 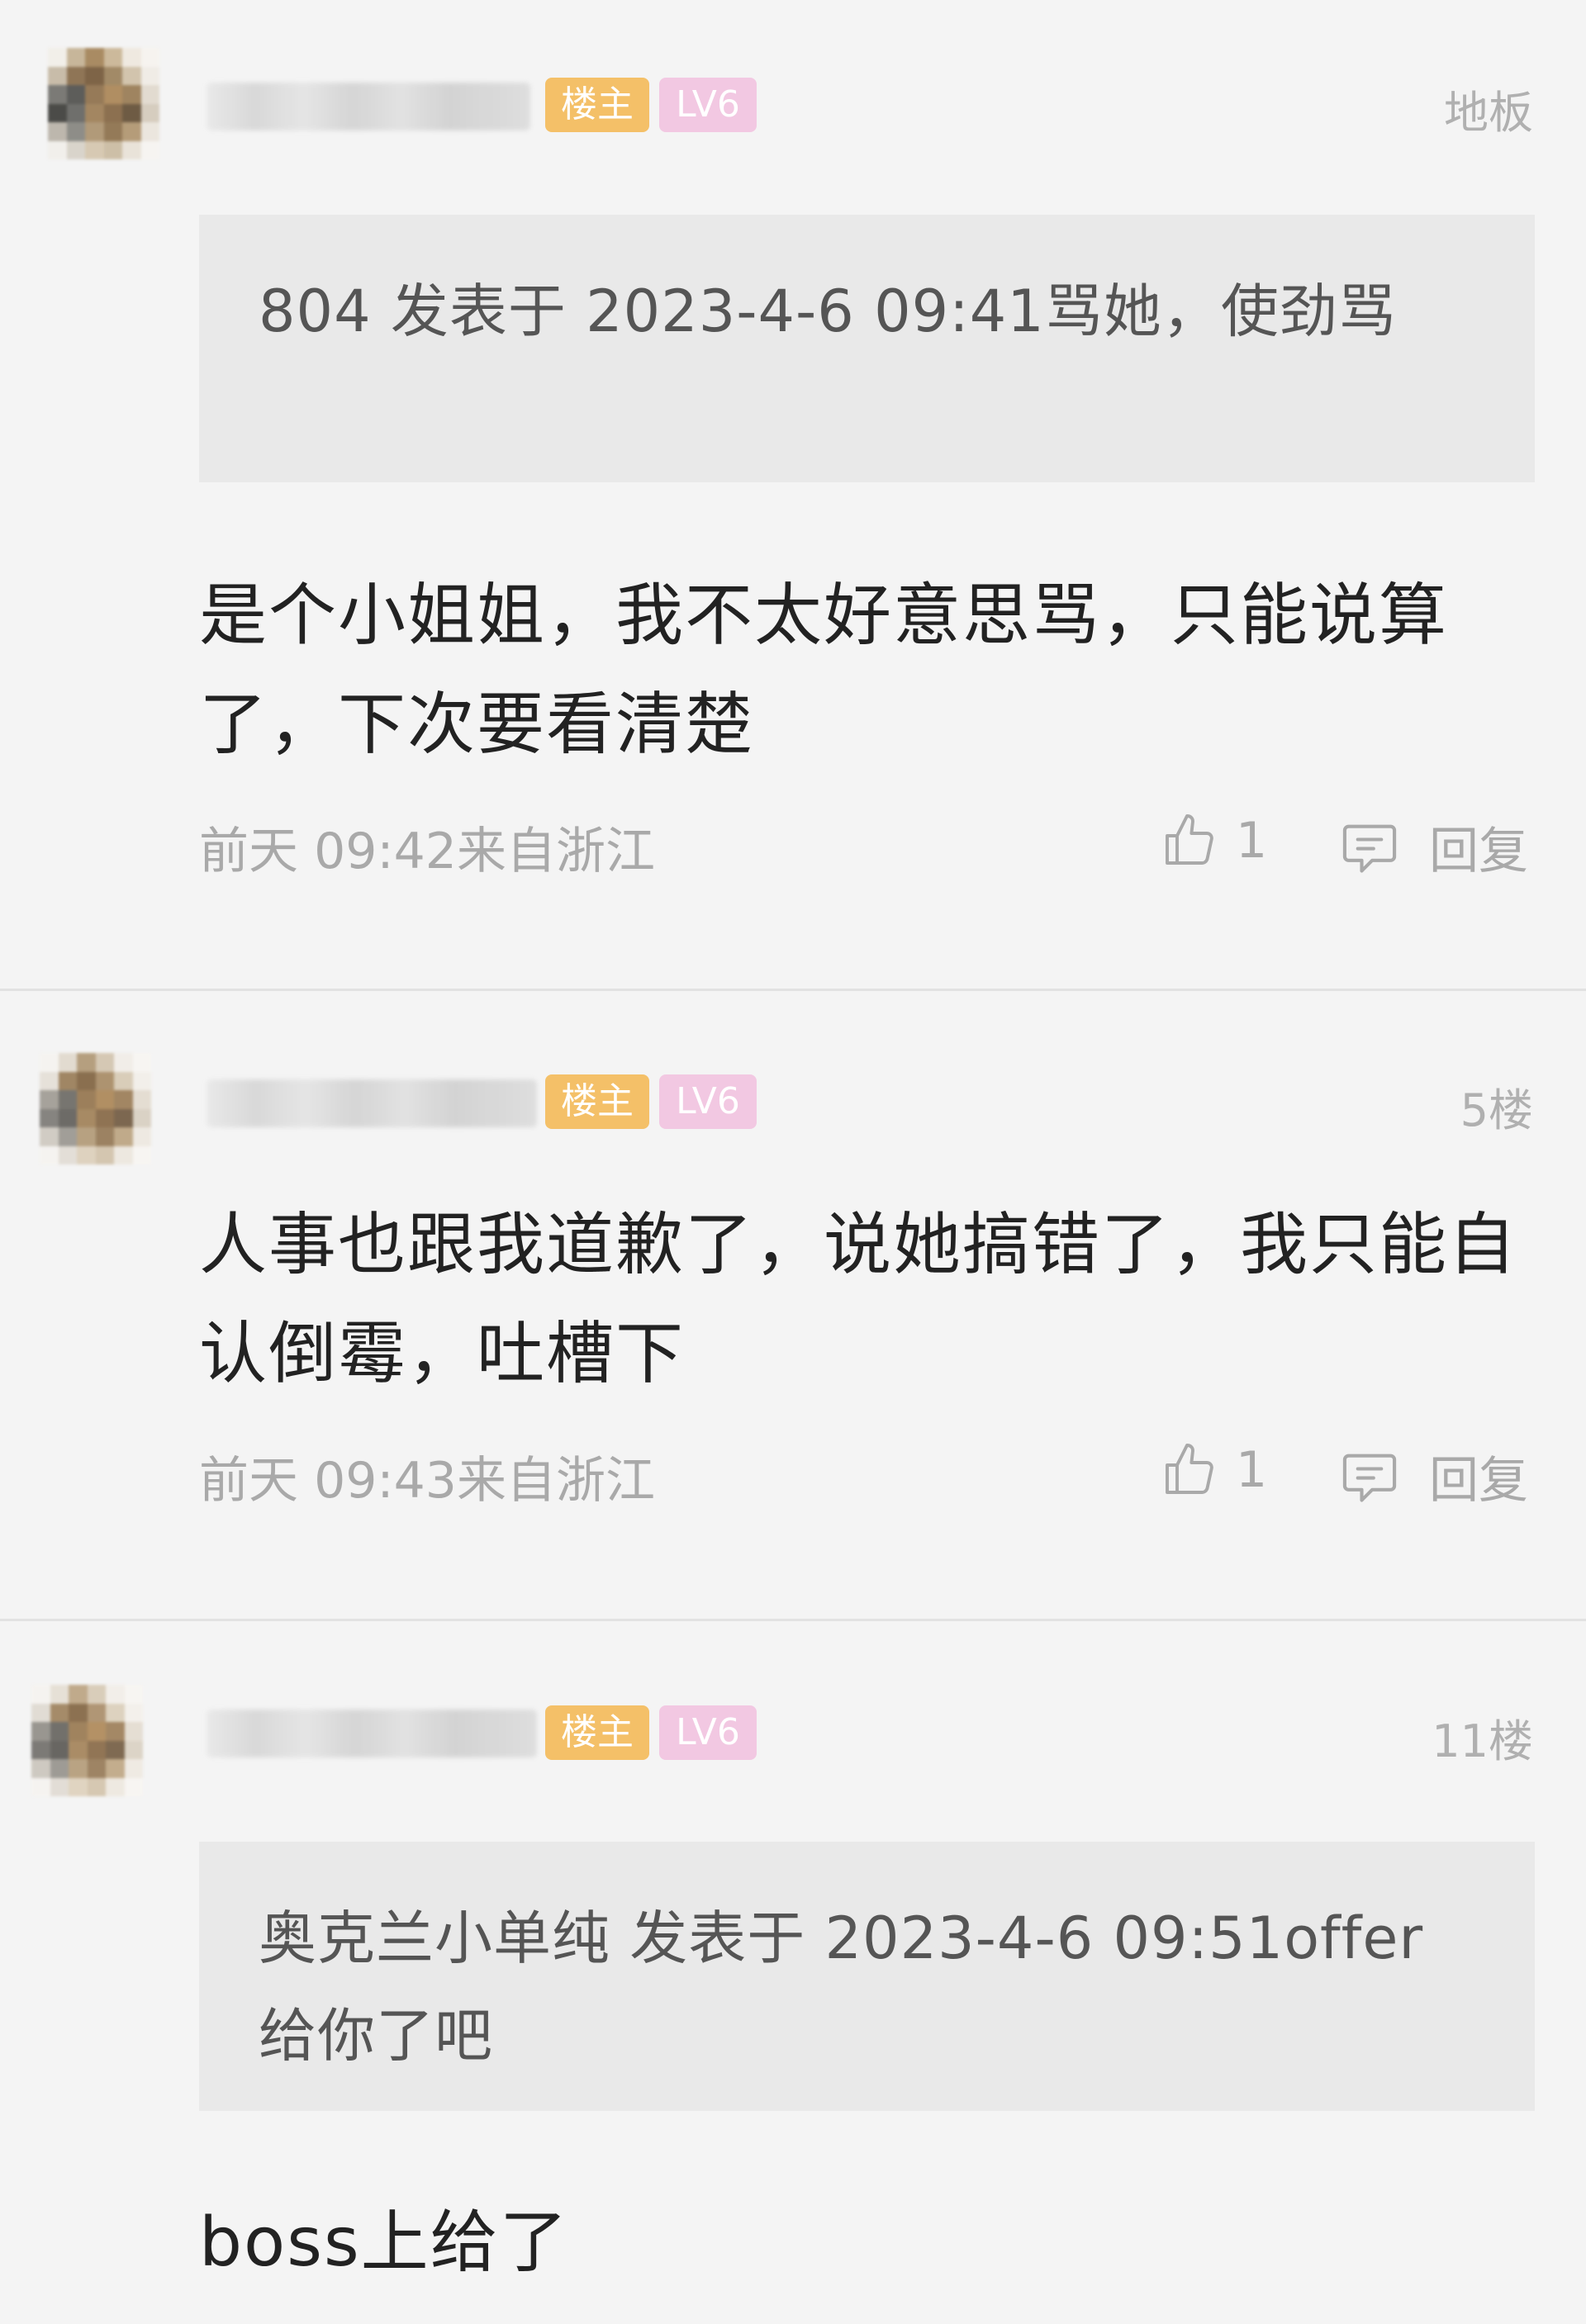 I want to click on comment-text: 人事也跟我道歉了，说她搞错了，我只能自认倒霉，吐槽下, so click(x=858, y=1299).